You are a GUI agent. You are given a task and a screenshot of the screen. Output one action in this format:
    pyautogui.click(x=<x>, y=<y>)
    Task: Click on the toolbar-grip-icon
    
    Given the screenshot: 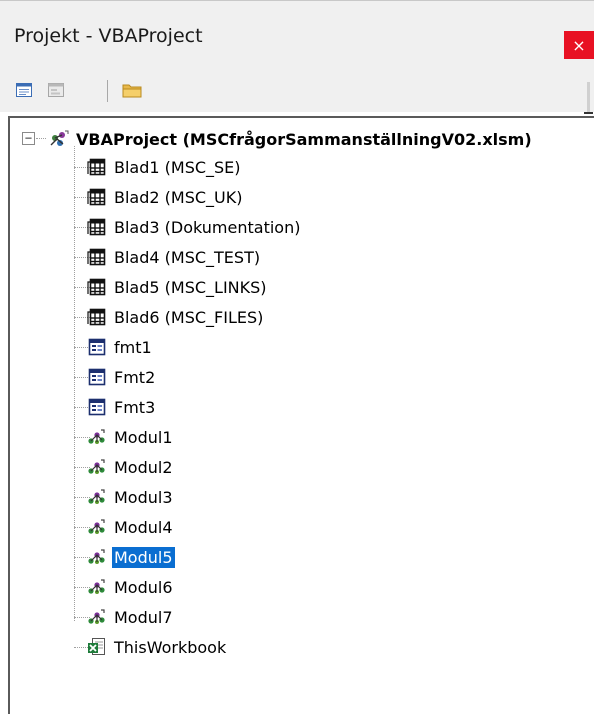 What is the action you would take?
    pyautogui.click(x=588, y=99)
    